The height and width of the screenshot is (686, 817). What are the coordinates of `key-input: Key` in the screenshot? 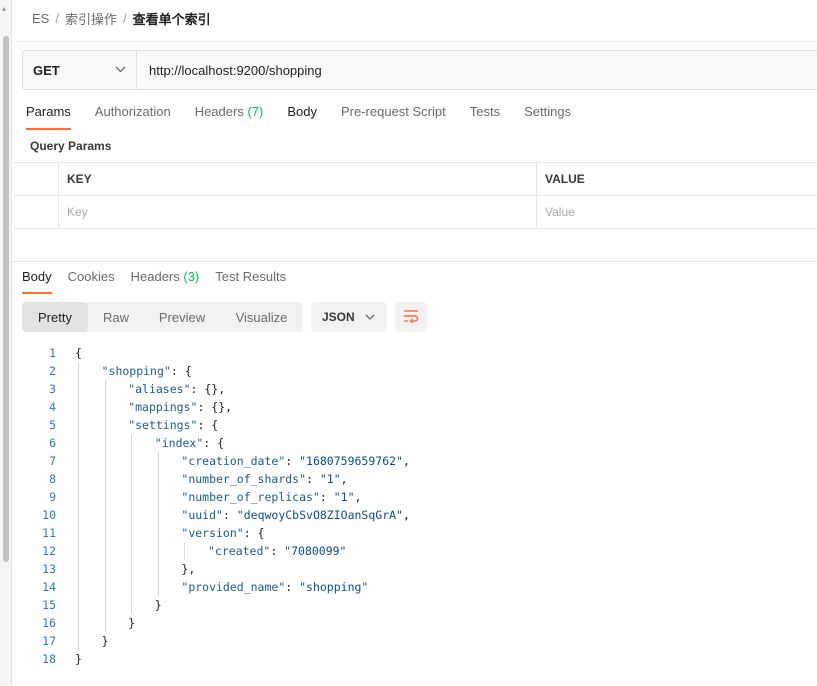 It's located at (298, 212).